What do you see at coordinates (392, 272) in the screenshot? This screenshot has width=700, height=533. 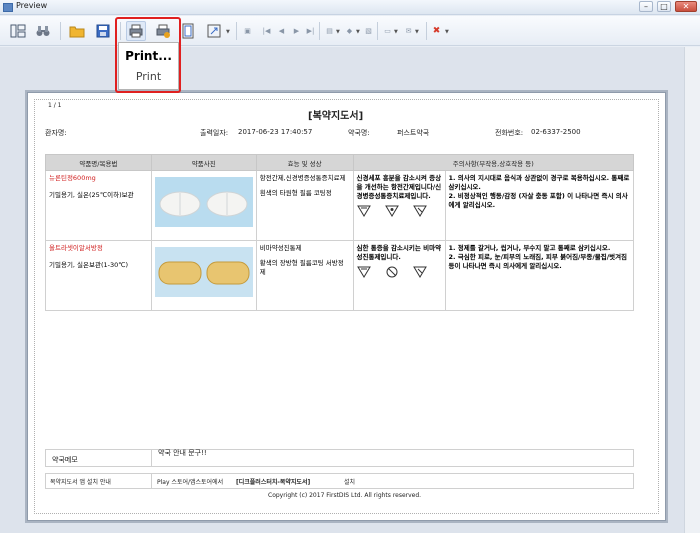 I see `no-alcohol-icon` at bounding box center [392, 272].